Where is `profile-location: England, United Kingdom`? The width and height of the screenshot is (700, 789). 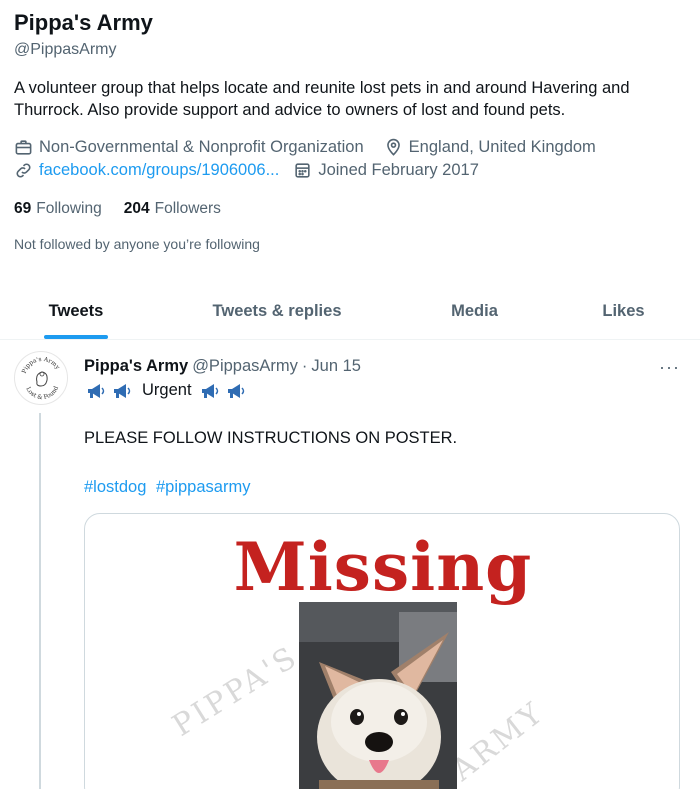 profile-location: England, United Kingdom is located at coordinates (490, 147).